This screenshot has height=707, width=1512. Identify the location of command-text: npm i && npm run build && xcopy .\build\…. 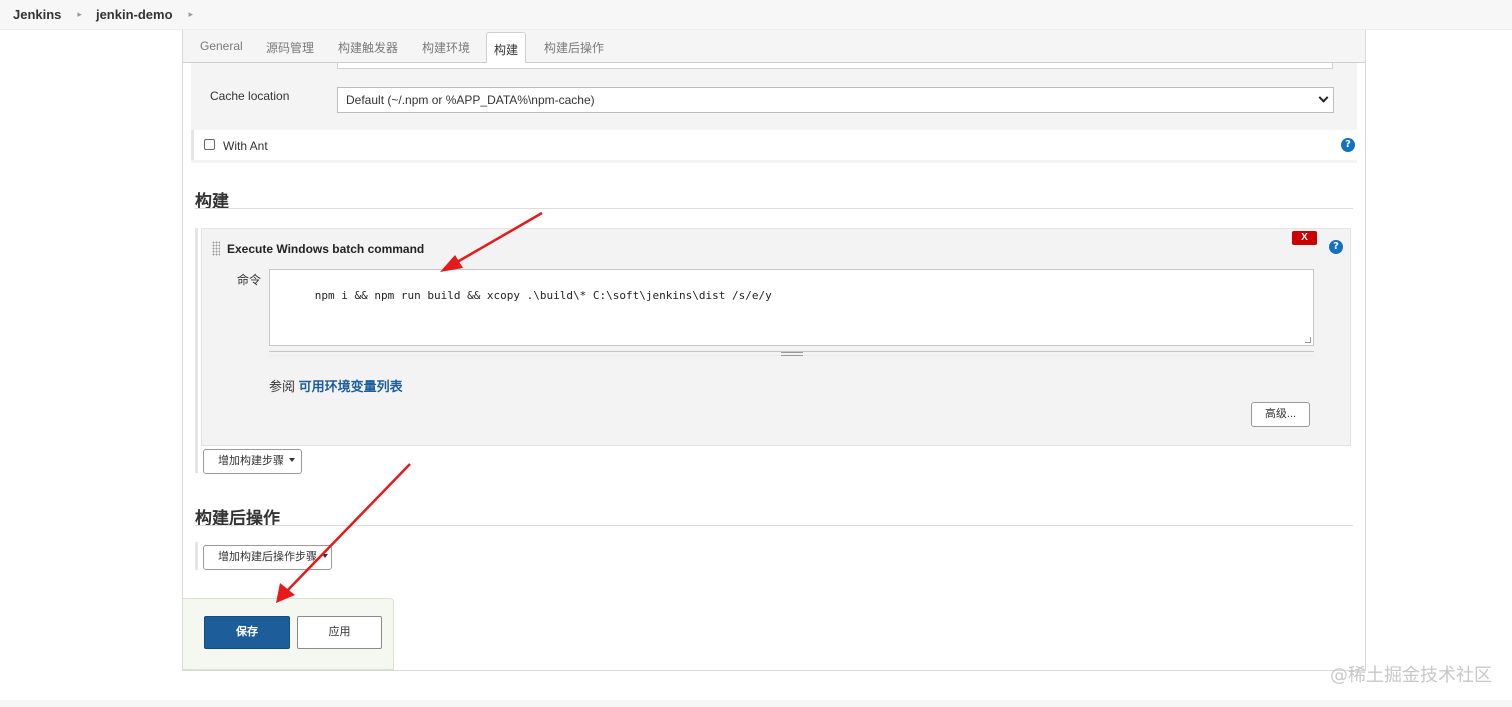
(543, 295).